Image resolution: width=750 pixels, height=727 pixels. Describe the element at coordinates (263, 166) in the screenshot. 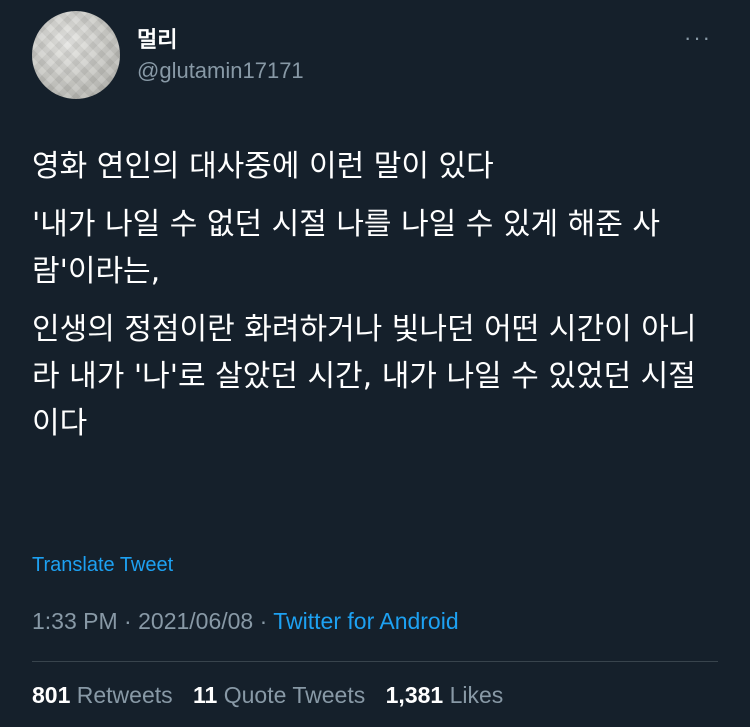

I see `tweet-paragraph: 영화 연인의 대사중에 이런 말이 있다` at that location.